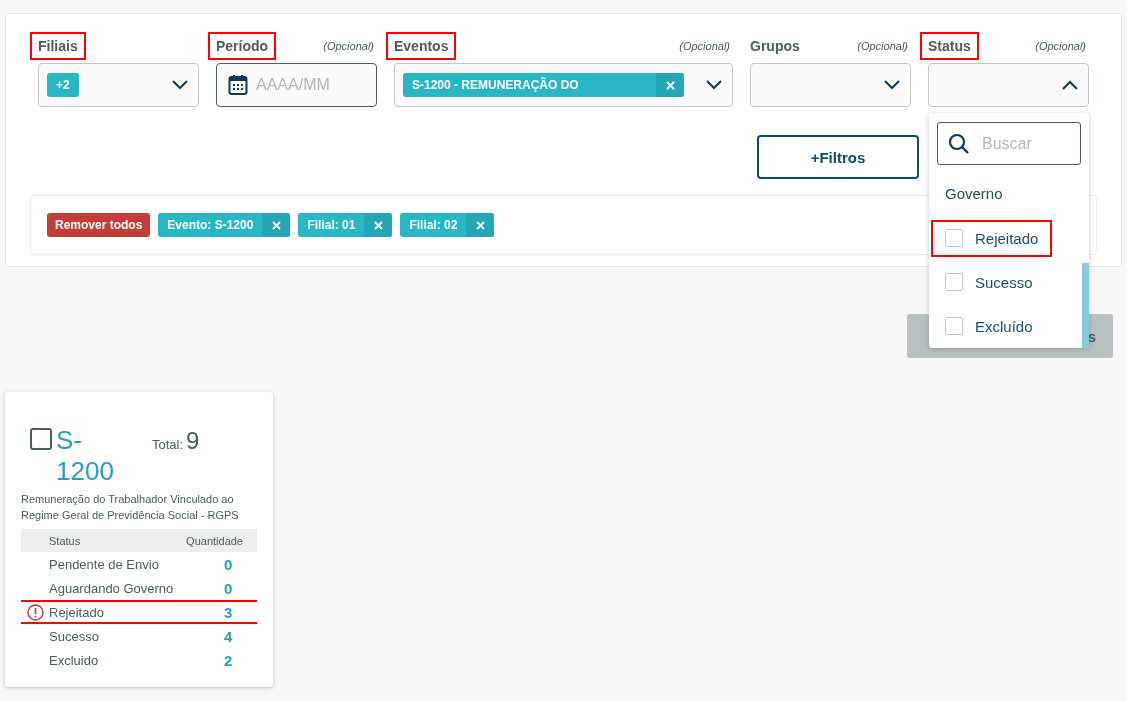  What do you see at coordinates (447, 225) in the screenshot?
I see `filter-chip: Filial: 02` at bounding box center [447, 225].